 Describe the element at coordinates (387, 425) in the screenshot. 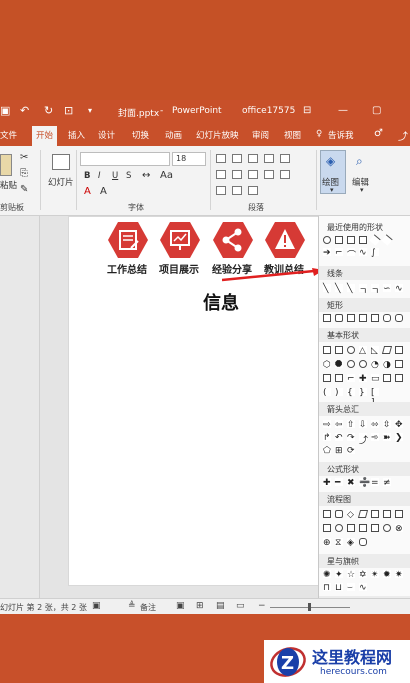

I see `up-down-arrow-icon: ⇳` at that location.